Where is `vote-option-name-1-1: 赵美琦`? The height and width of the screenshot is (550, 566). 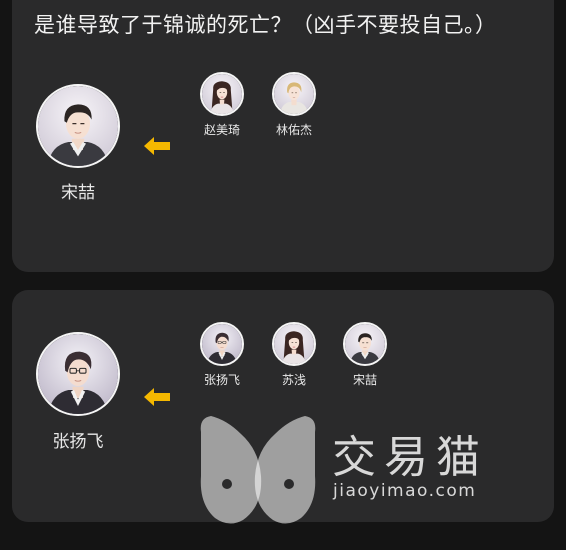 vote-option-name-1-1: 赵美琦 is located at coordinates (221, 130).